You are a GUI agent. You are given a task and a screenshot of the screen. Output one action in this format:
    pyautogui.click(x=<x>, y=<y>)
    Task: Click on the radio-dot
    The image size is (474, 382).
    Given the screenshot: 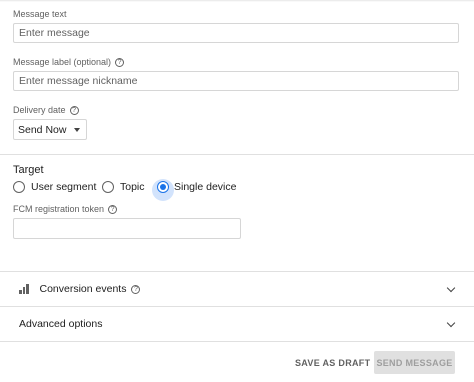 What is the action you would take?
    pyautogui.click(x=163, y=187)
    